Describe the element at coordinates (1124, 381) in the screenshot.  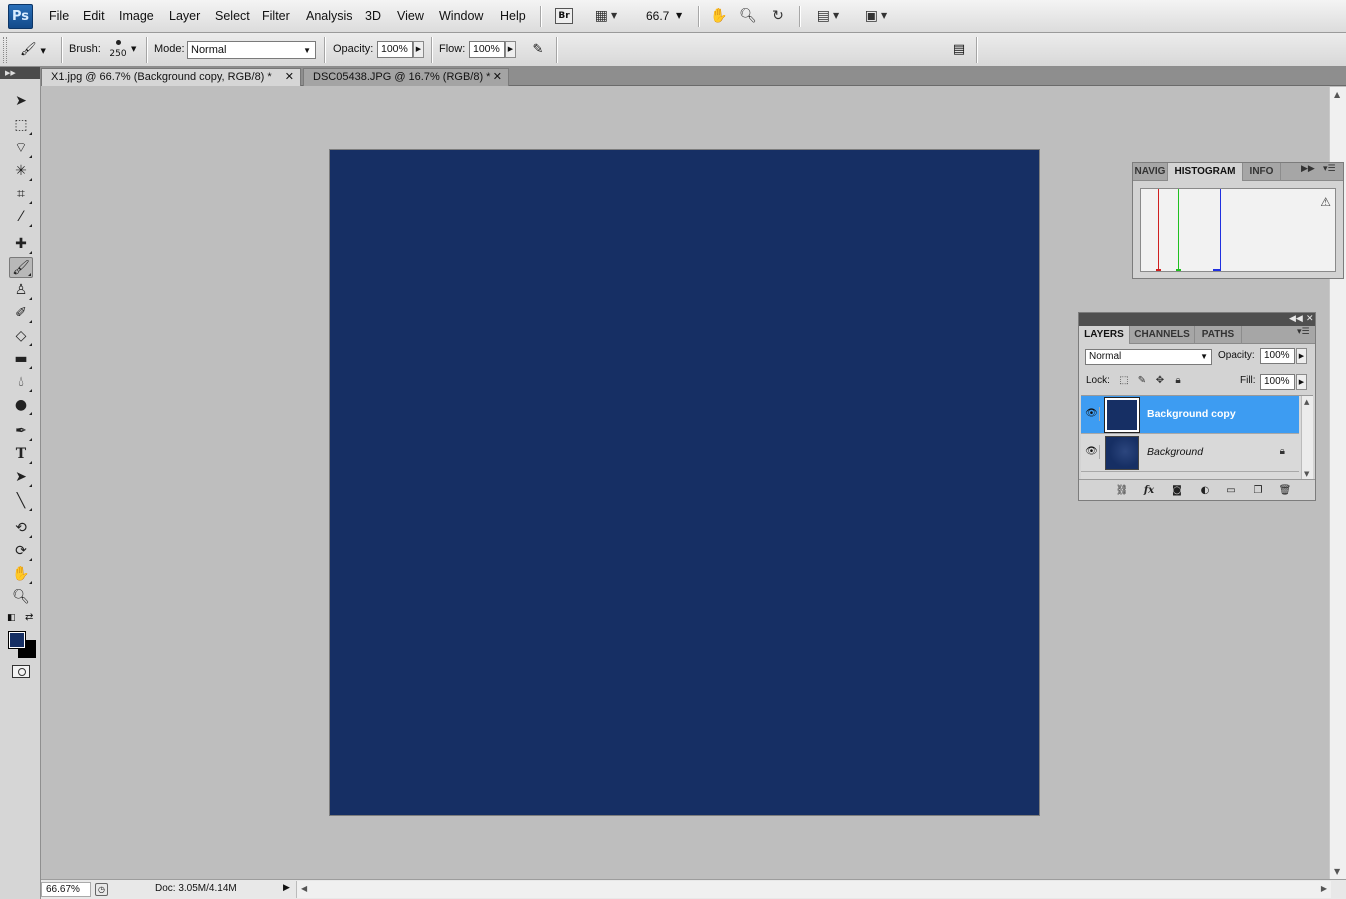
I see `lock-transparency-icon: ⬚` at that location.